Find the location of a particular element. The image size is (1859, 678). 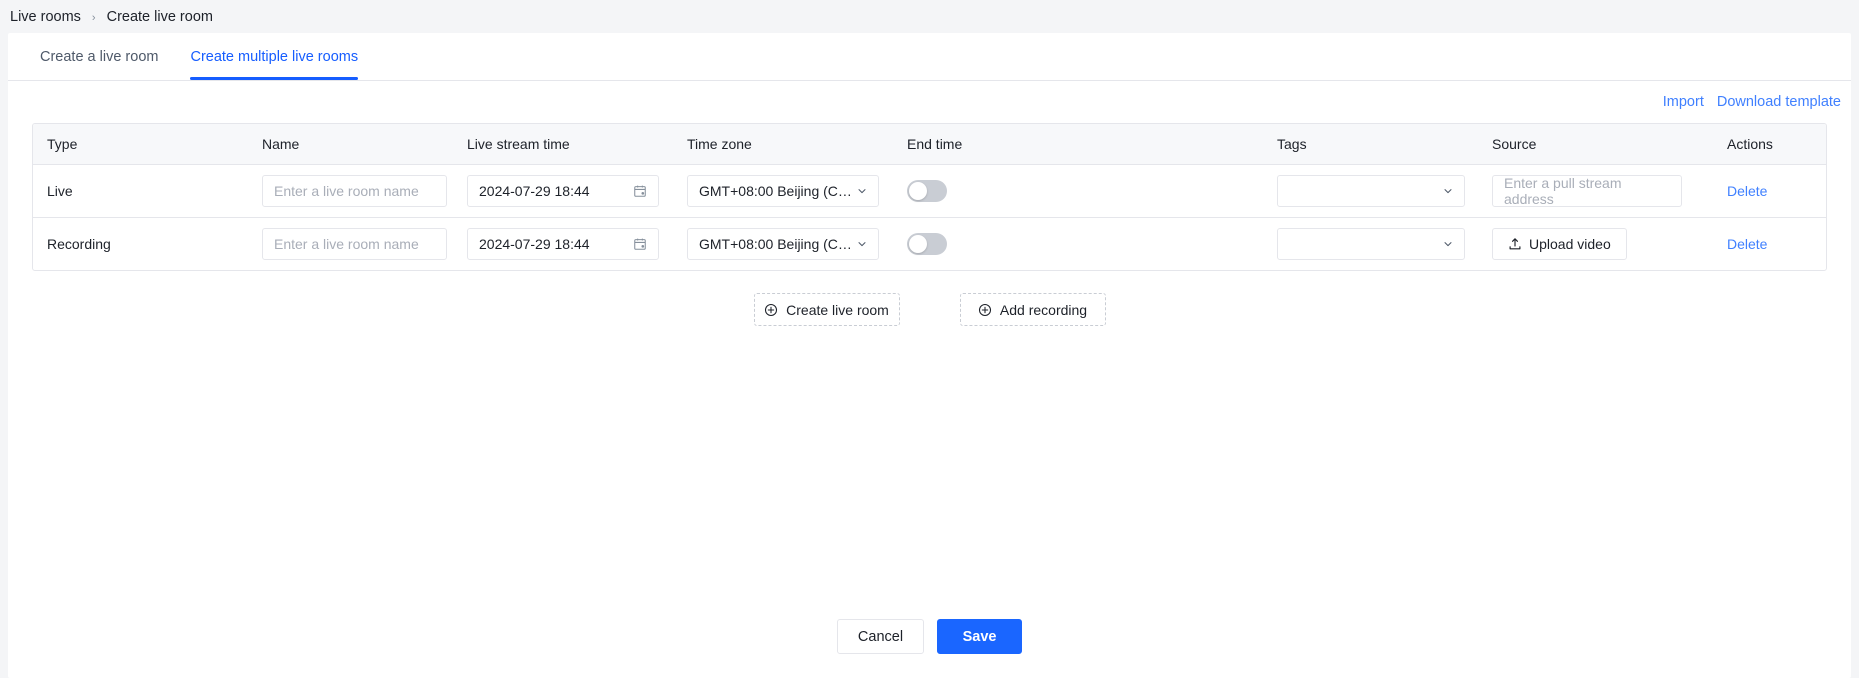

upload-video-button: Upload video is located at coordinates (1559, 243).